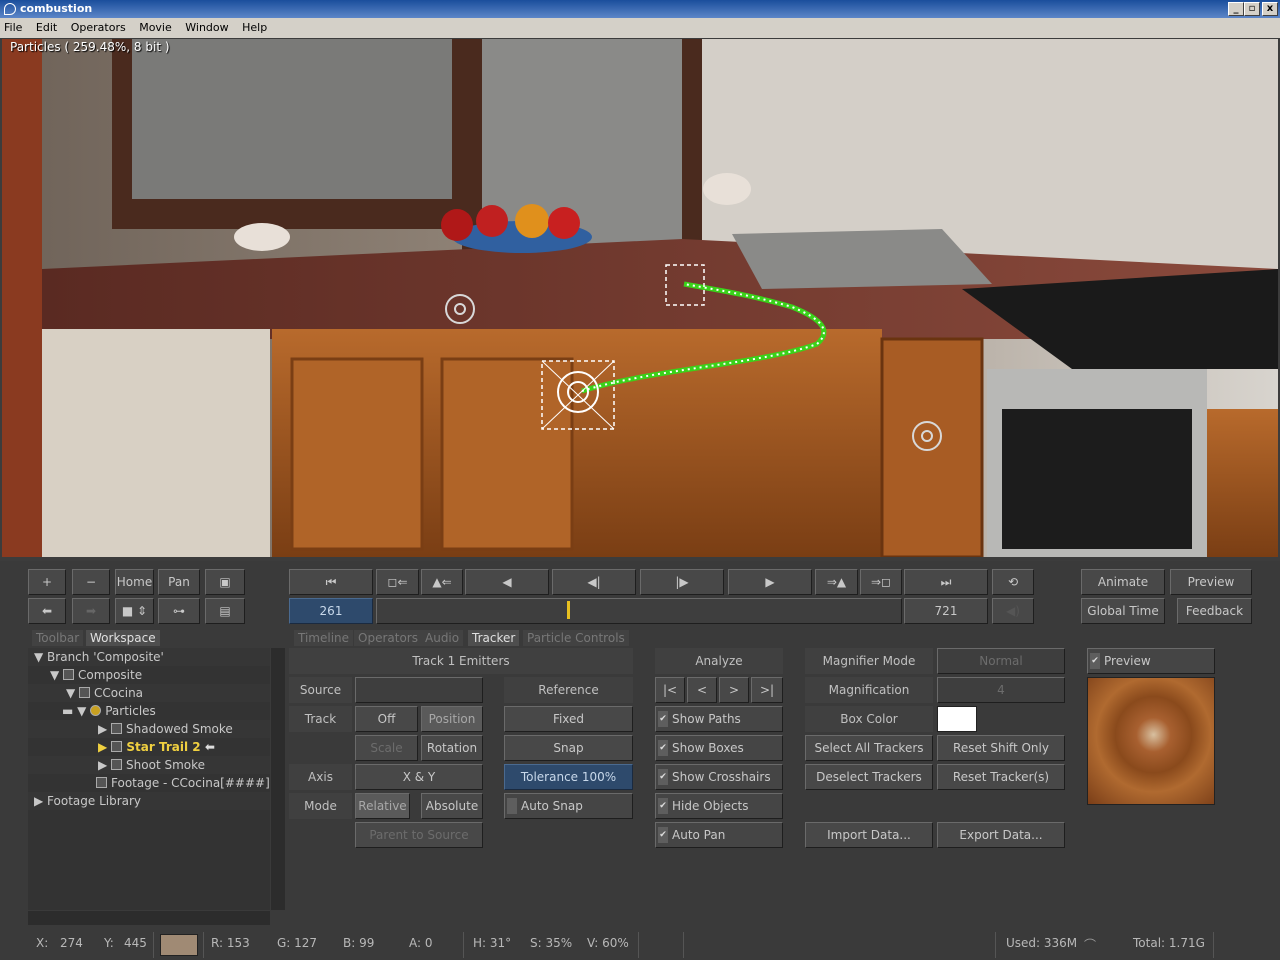  What do you see at coordinates (1214, 611) in the screenshot?
I see `feedback-button: Feedback` at bounding box center [1214, 611].